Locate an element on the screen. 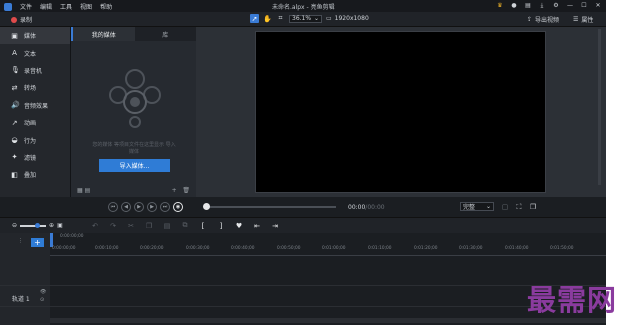 The height and width of the screenshot is (325, 642). time-total: /00:00 is located at coordinates (375, 207).